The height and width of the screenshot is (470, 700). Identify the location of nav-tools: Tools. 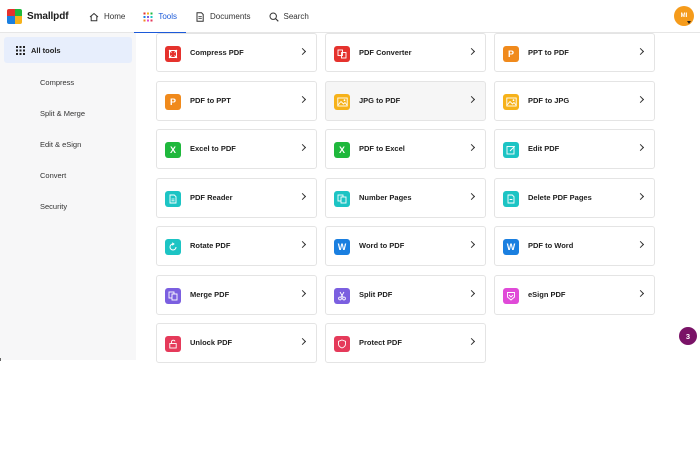
(160, 17).